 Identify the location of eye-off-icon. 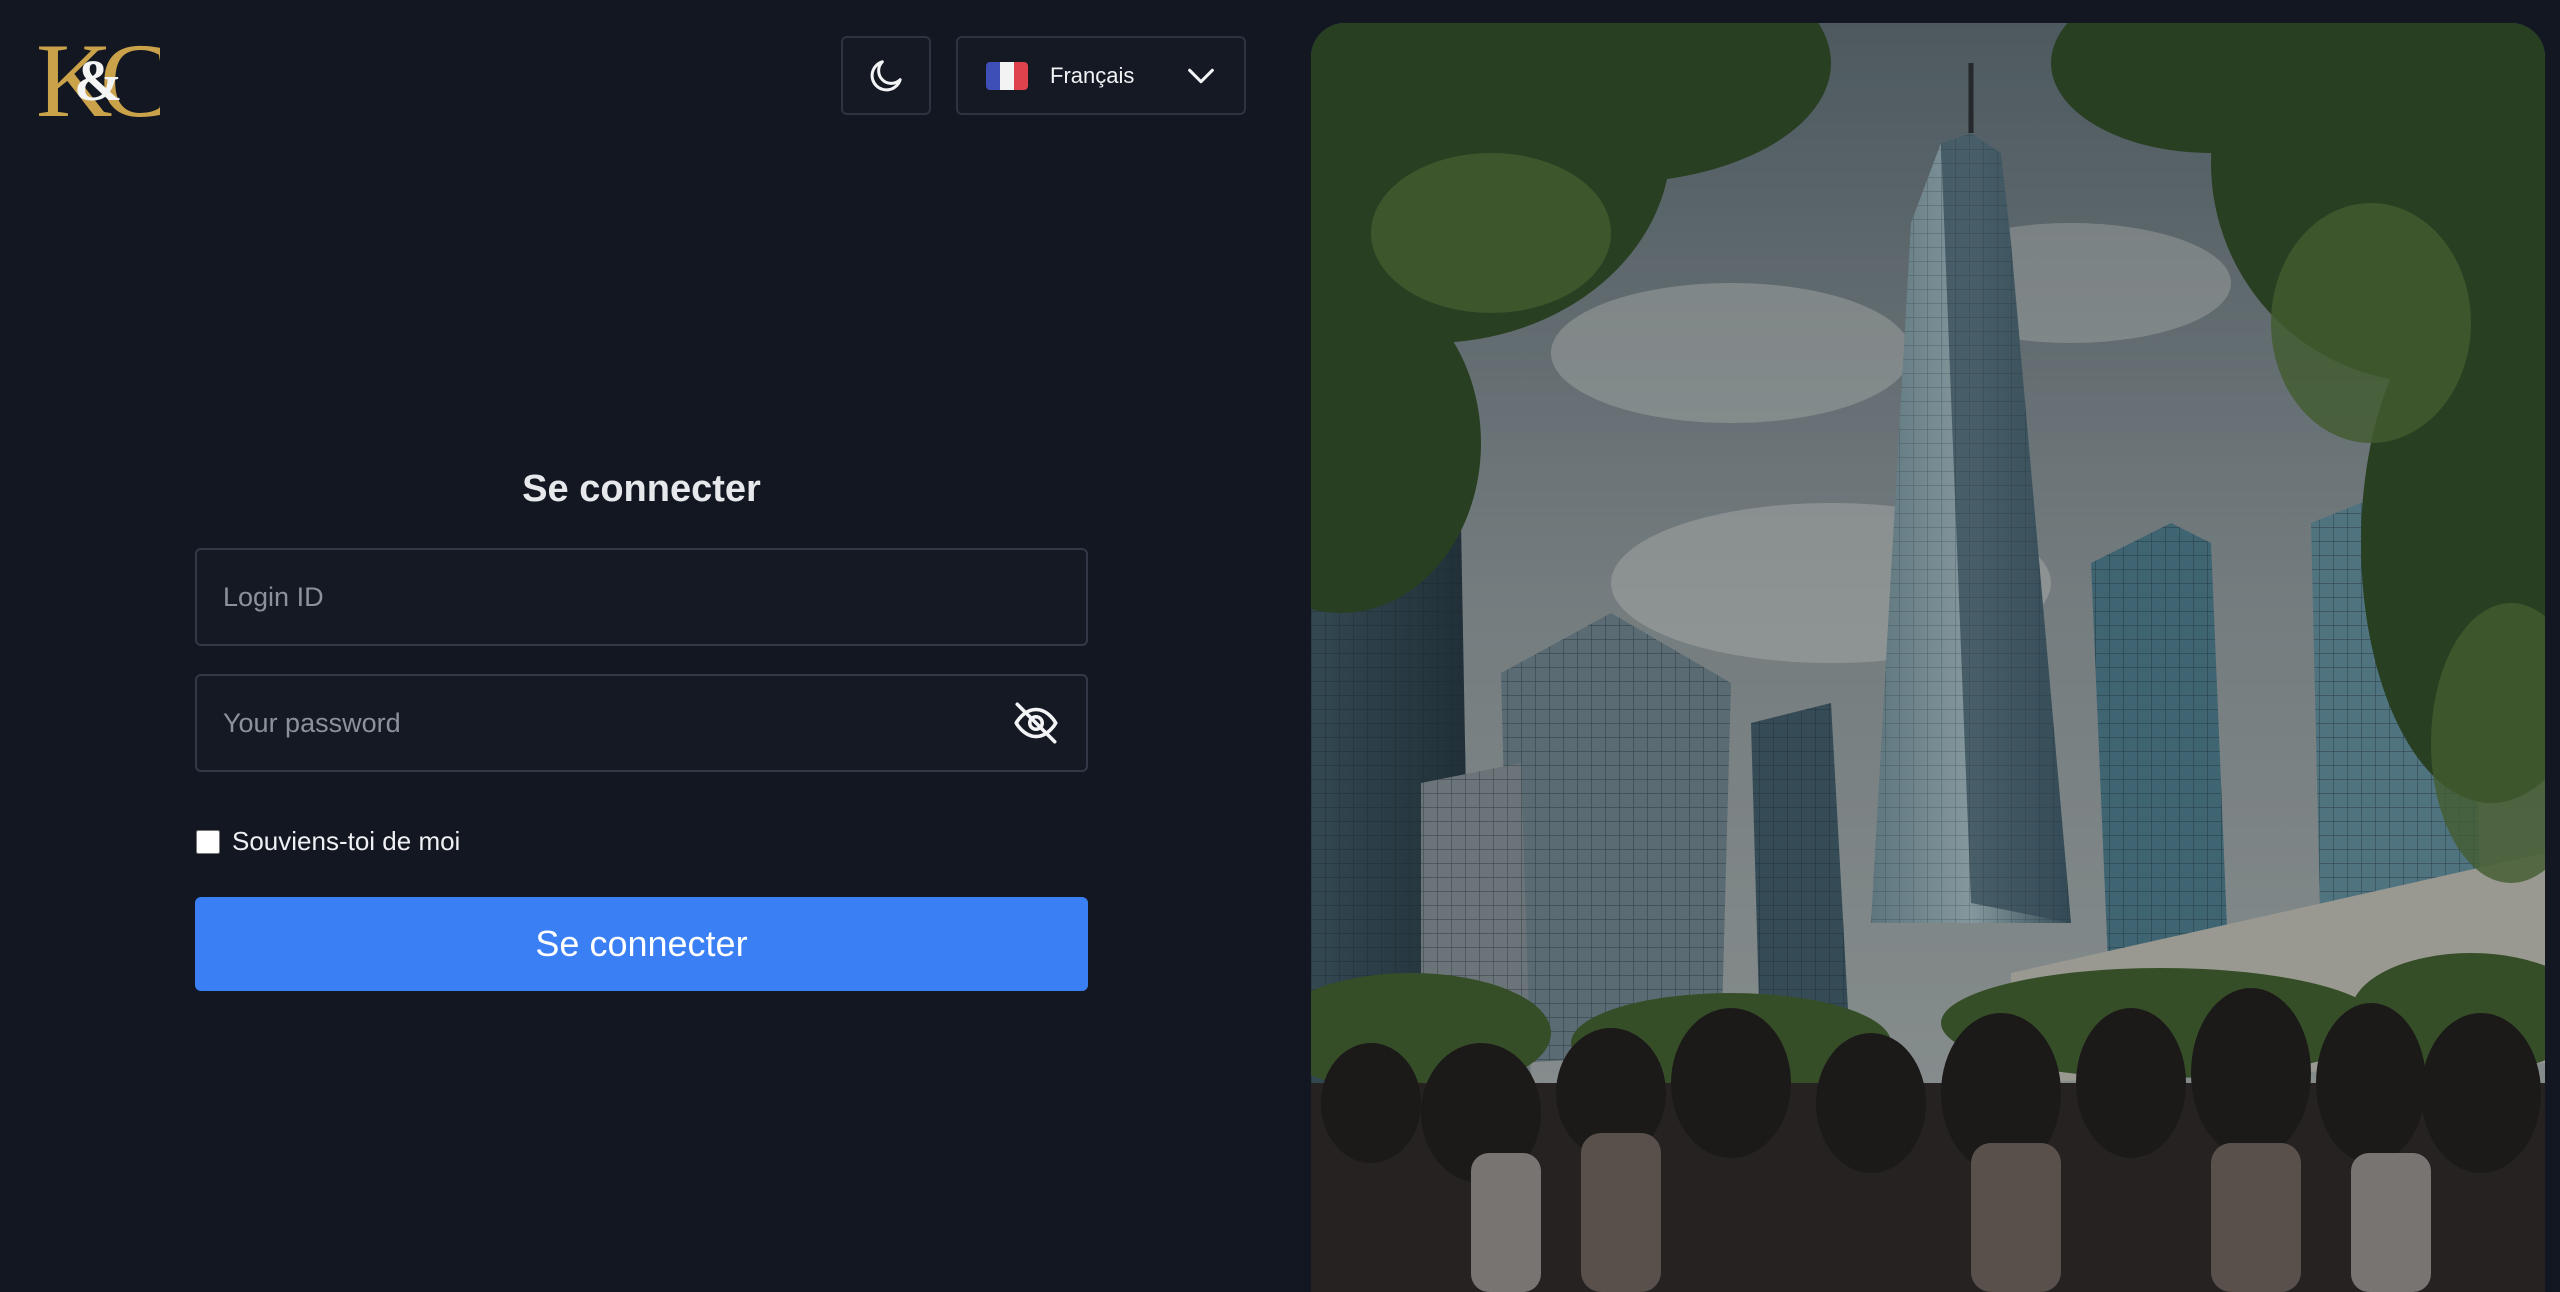
(1036, 723).